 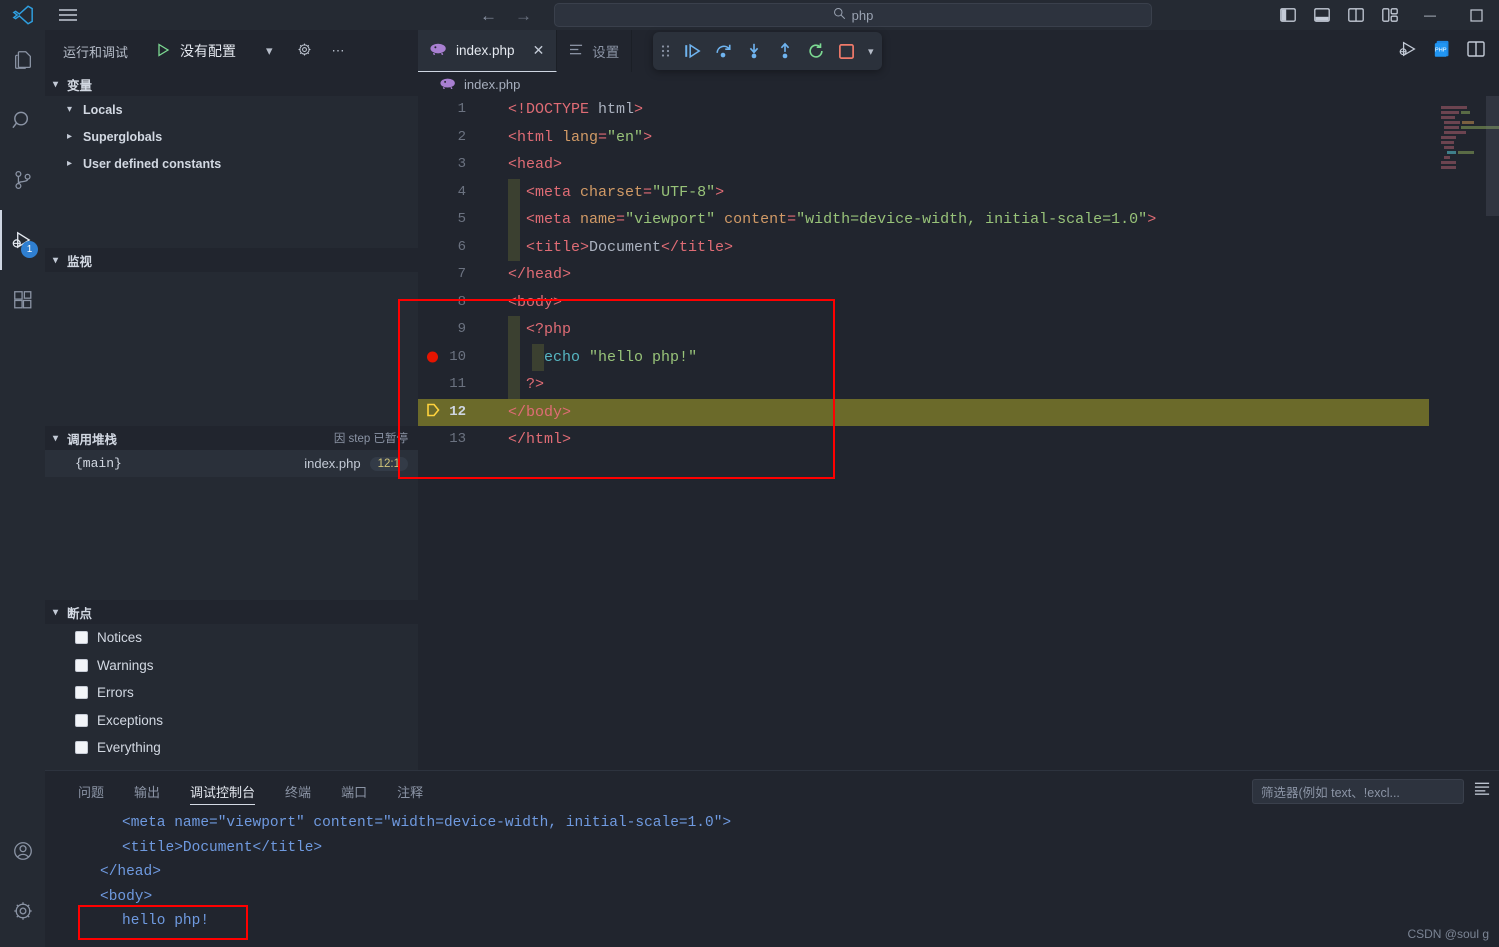 I want to click on debug-step-into-button, so click(x=754, y=51).